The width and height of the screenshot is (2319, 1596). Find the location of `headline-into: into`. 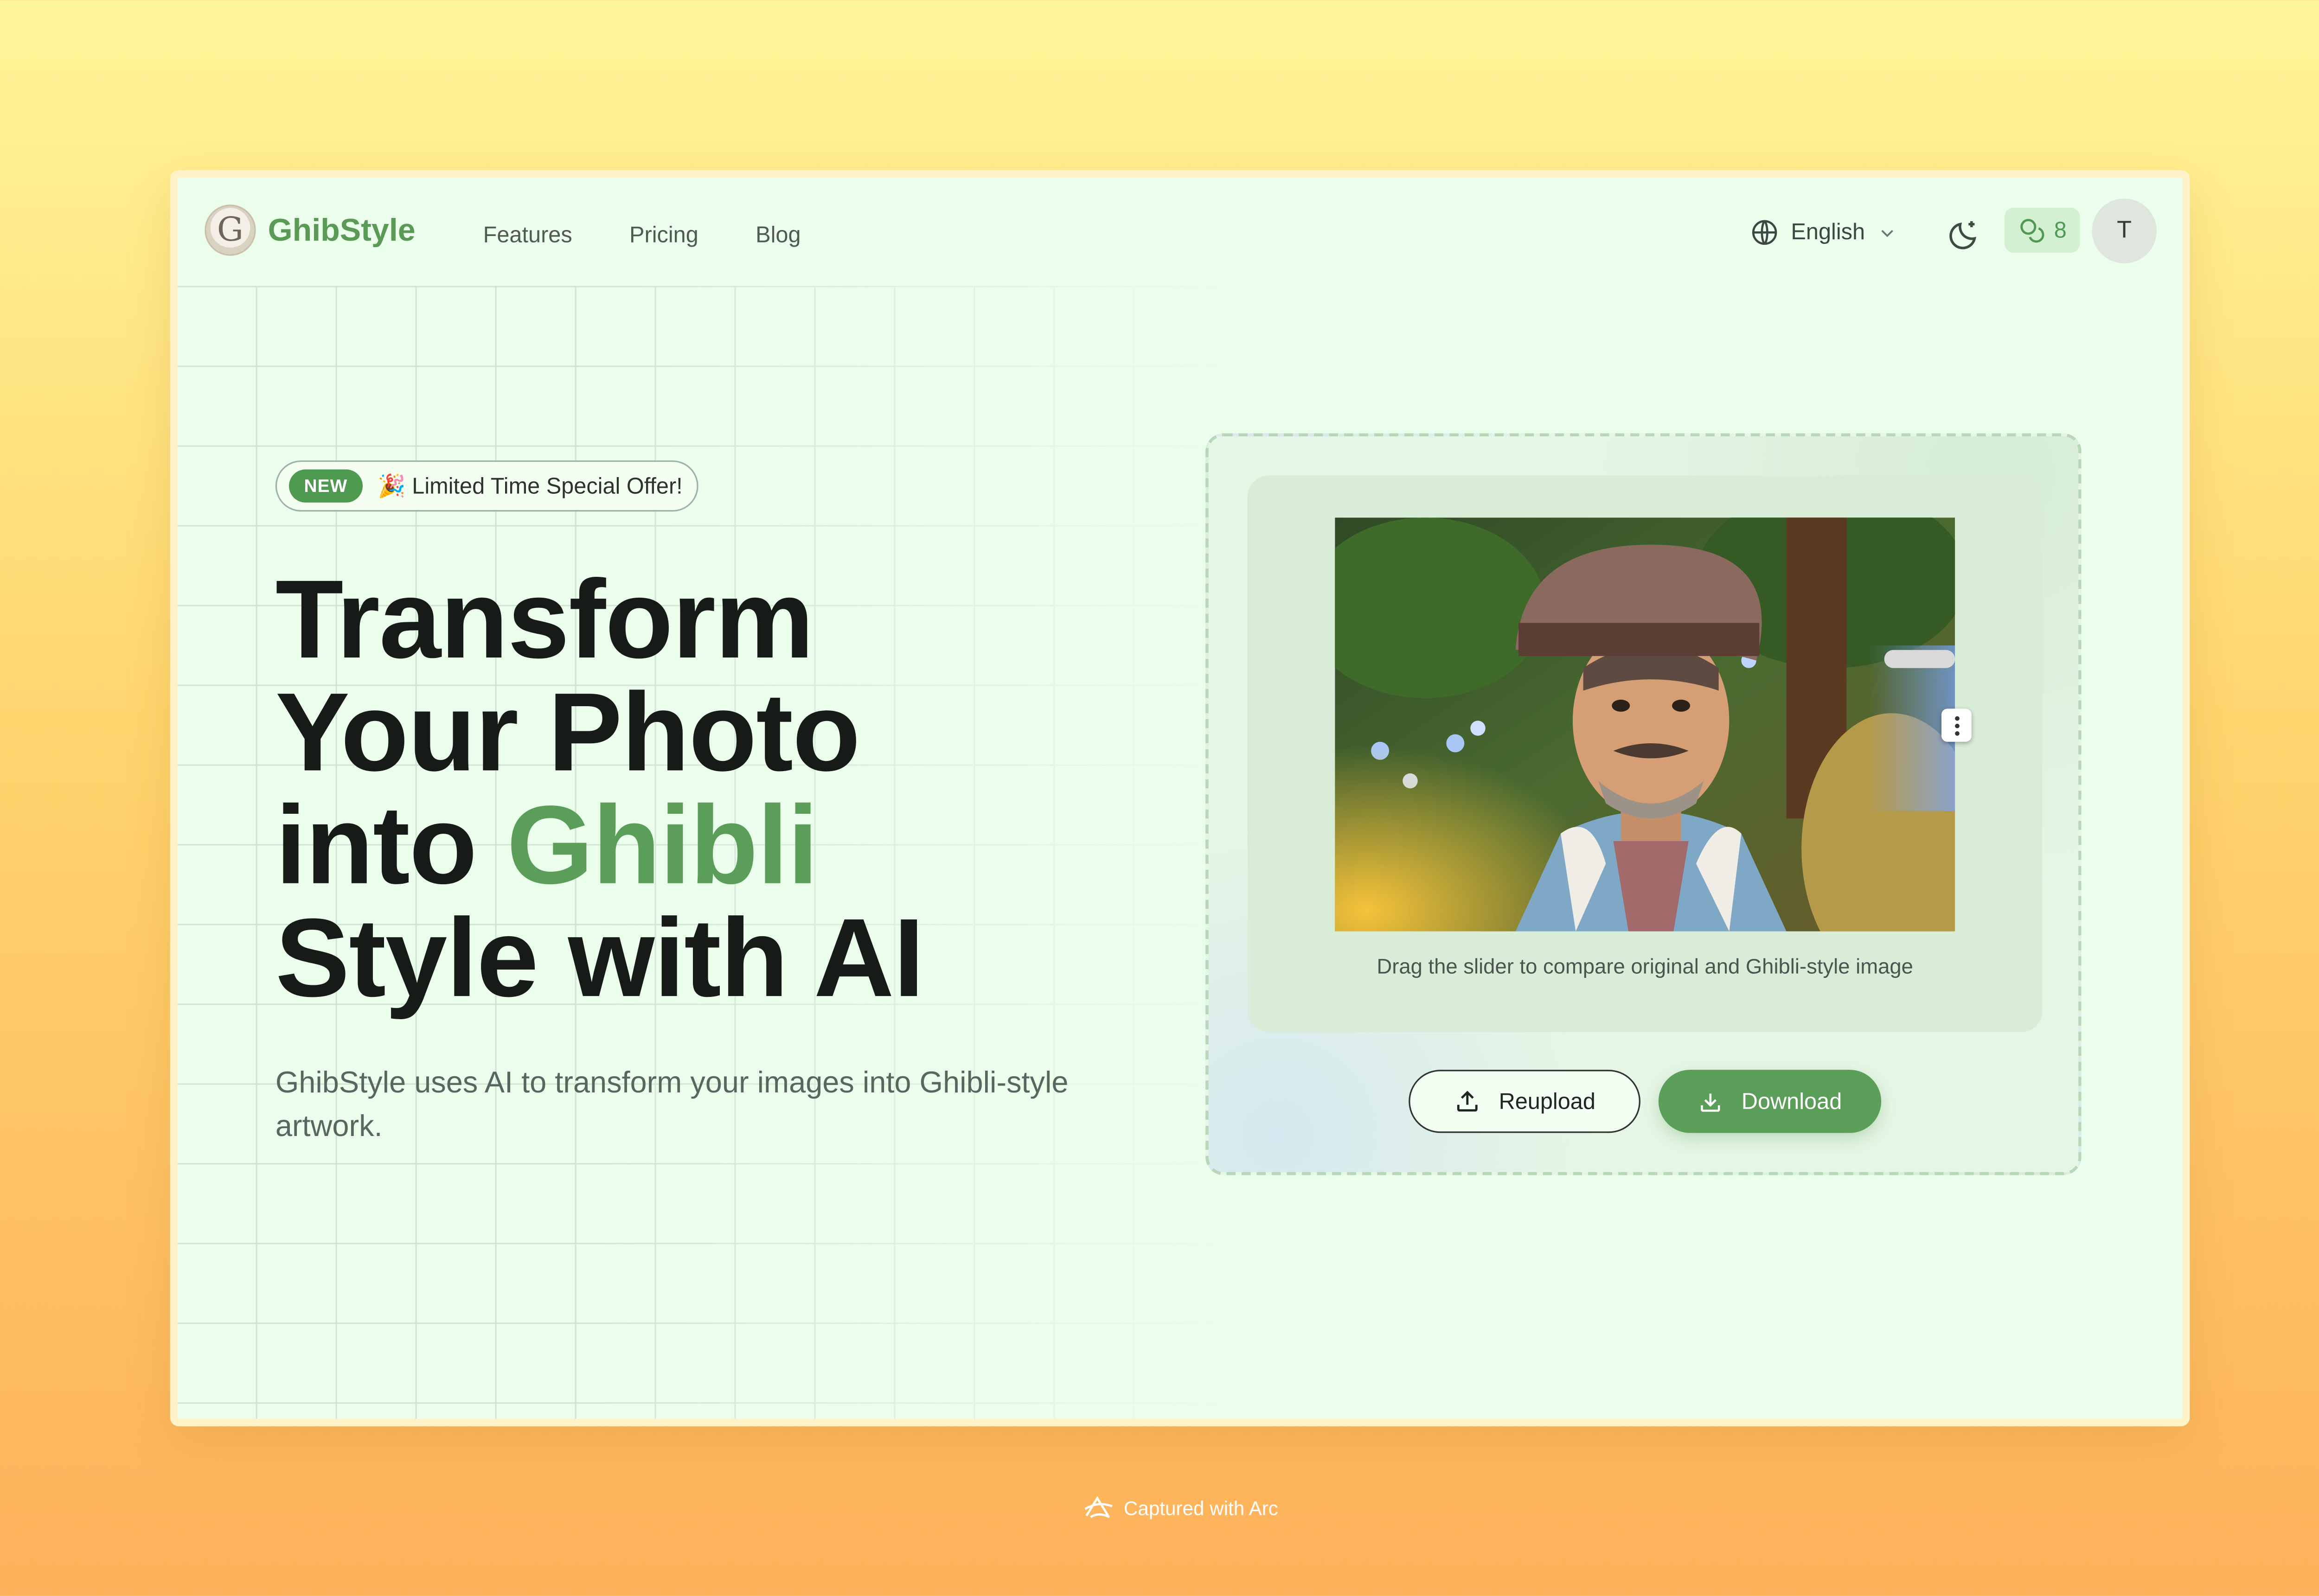

headline-into: into is located at coordinates (376, 844).